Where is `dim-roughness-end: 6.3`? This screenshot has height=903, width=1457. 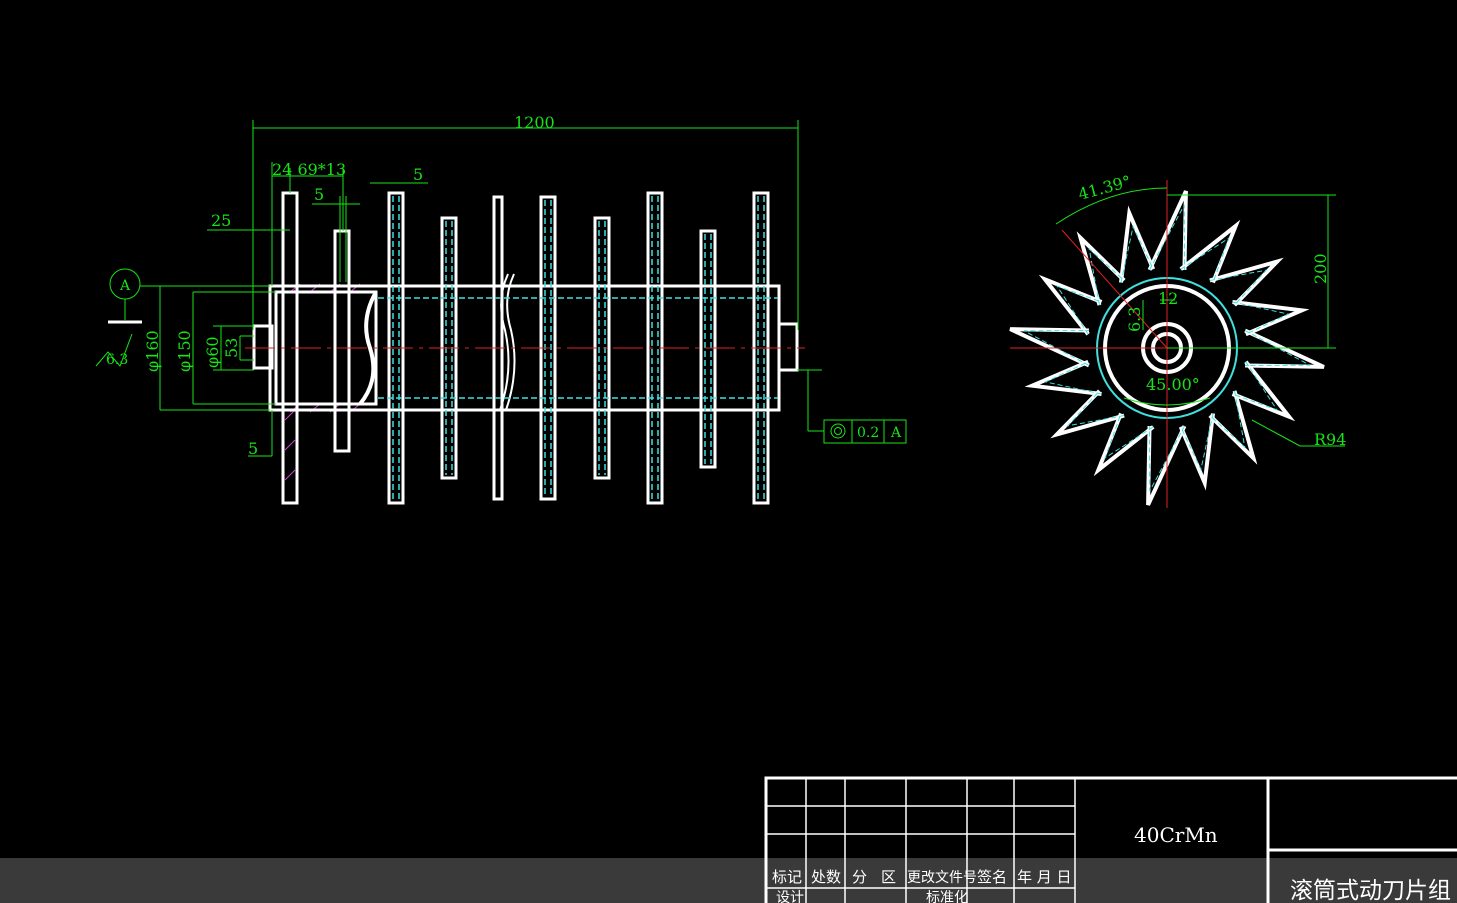 dim-roughness-end: 6.3 is located at coordinates (1134, 319).